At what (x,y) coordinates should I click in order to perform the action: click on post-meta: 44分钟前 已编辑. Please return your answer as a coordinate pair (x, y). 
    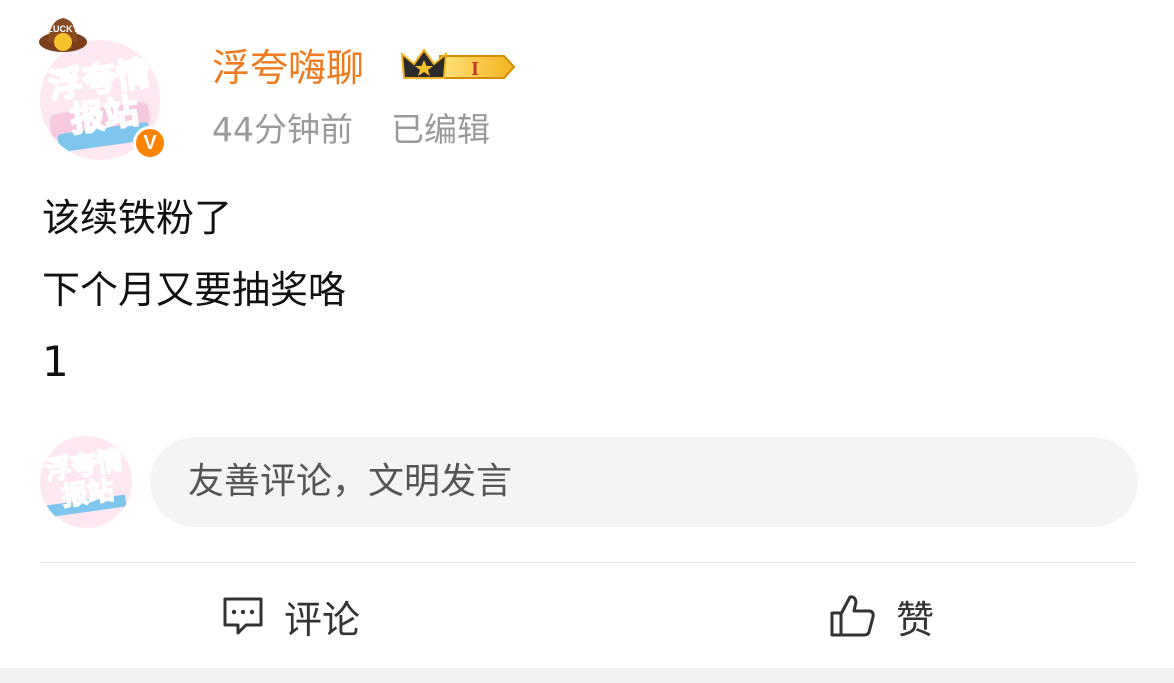
    Looking at the image, I should click on (351, 130).